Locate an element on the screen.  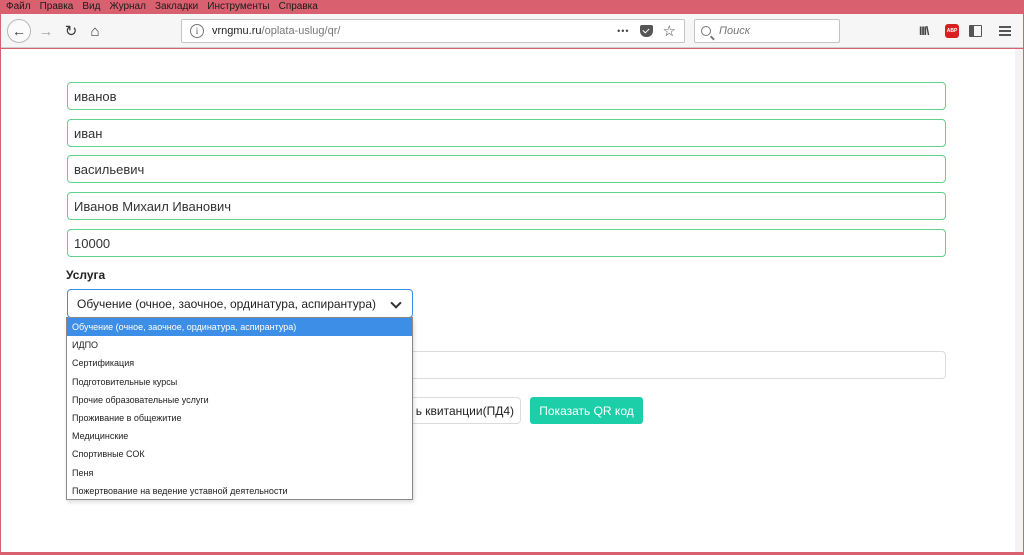
home-icon: ⌂ is located at coordinates (95, 31).